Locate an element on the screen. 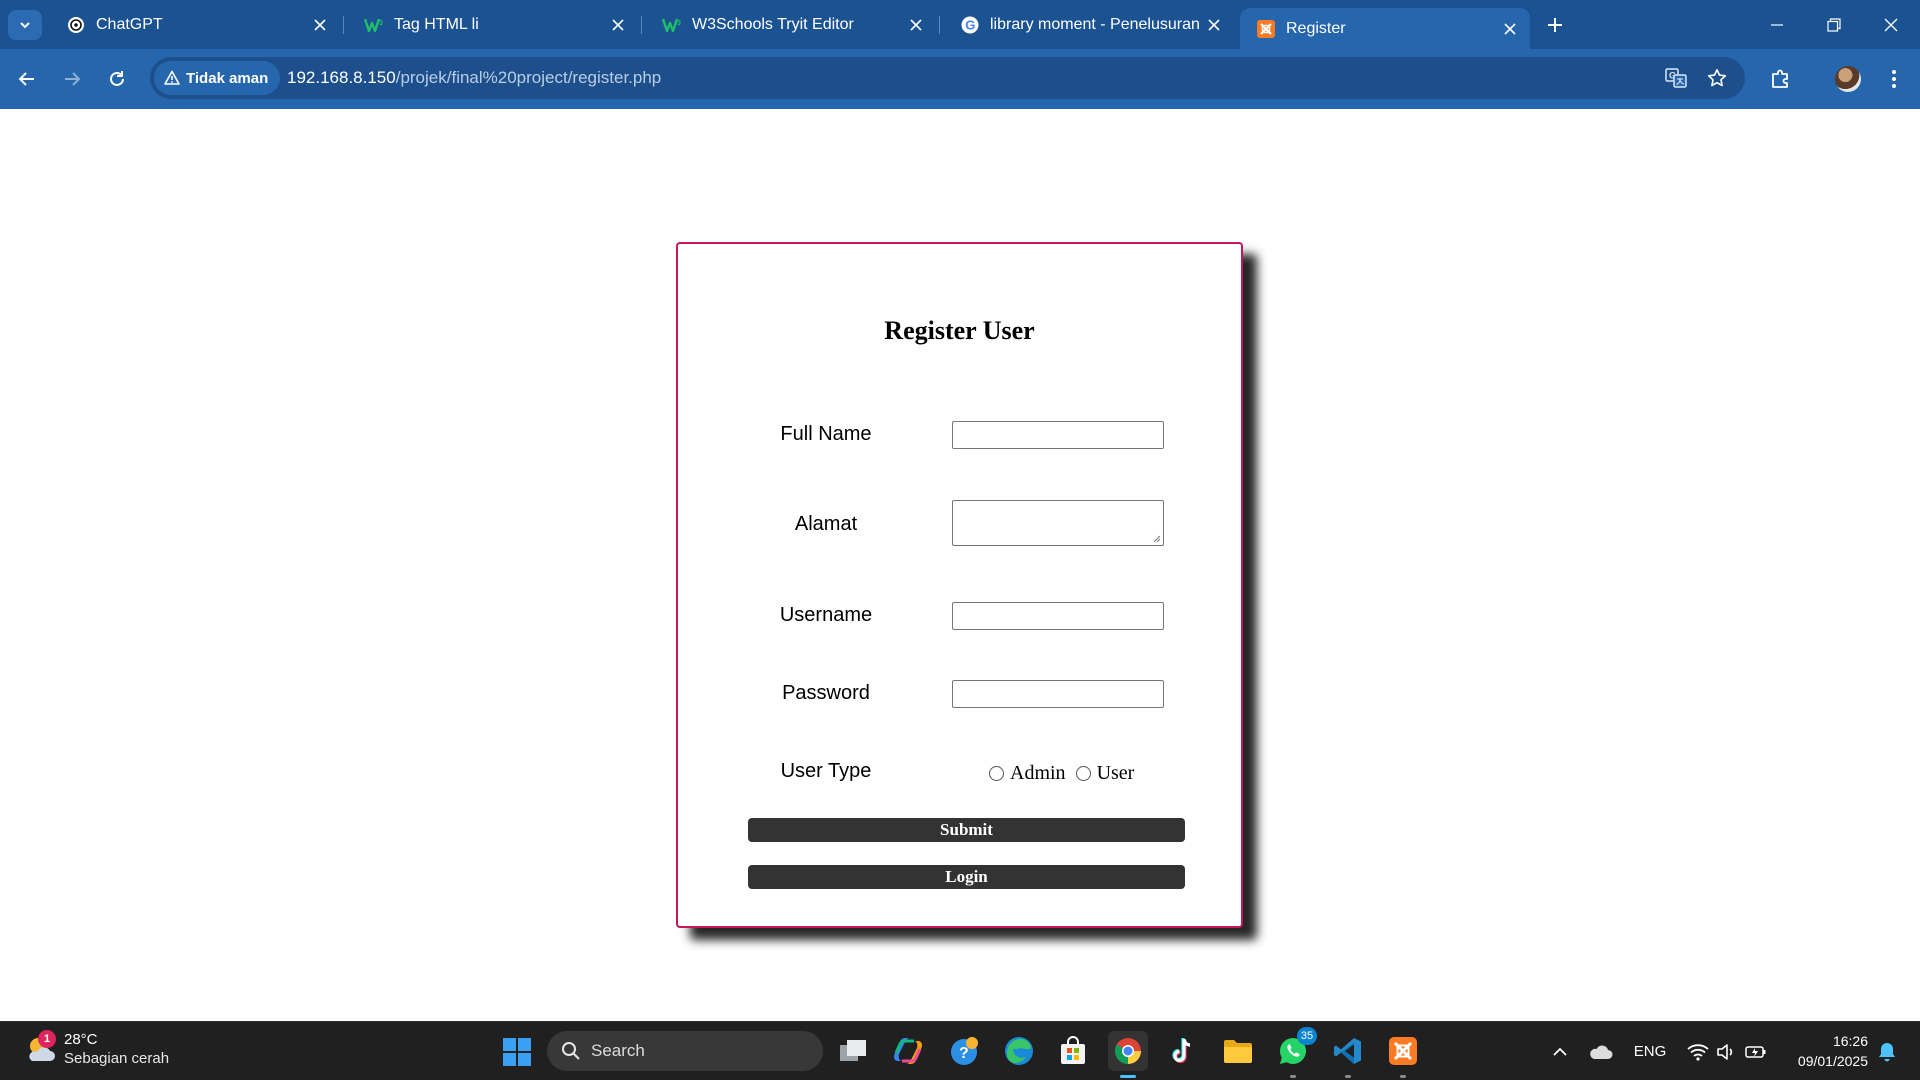 The height and width of the screenshot is (1080, 1920). show-hidden-icons-button is located at coordinates (1560, 1051).